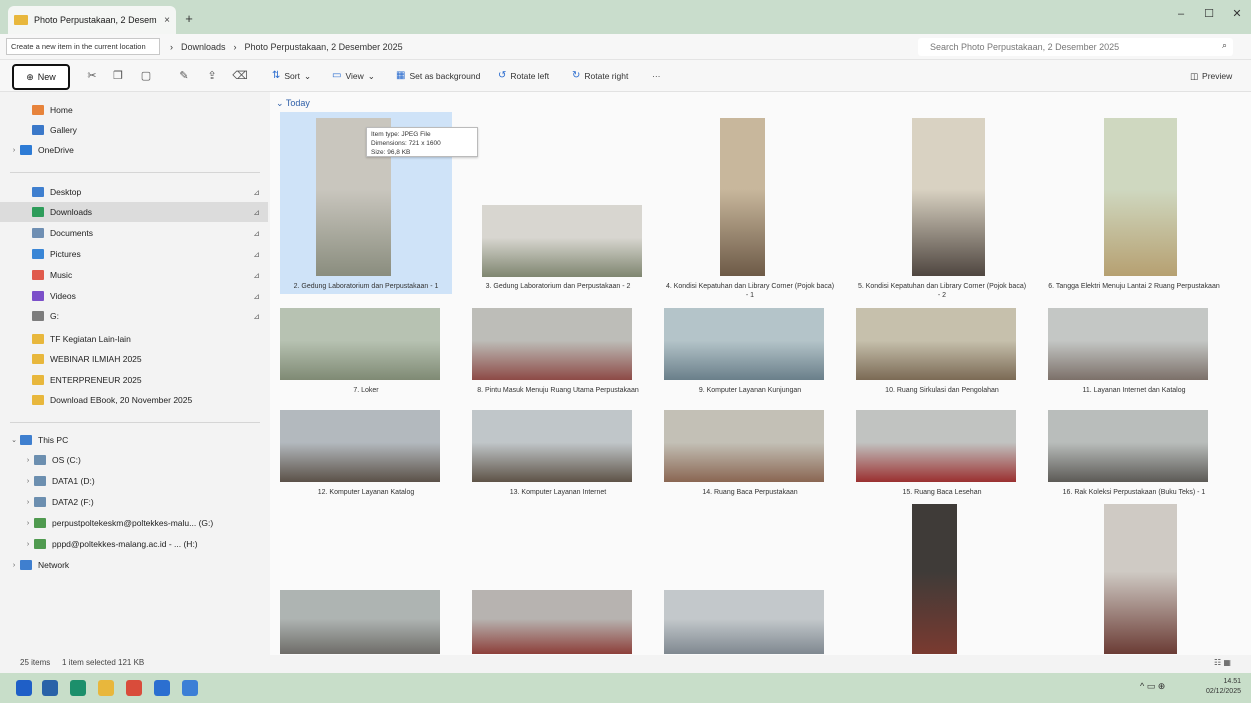 The image size is (1251, 703). What do you see at coordinates (118, 76) in the screenshot?
I see `copy-icon: ❐` at bounding box center [118, 76].